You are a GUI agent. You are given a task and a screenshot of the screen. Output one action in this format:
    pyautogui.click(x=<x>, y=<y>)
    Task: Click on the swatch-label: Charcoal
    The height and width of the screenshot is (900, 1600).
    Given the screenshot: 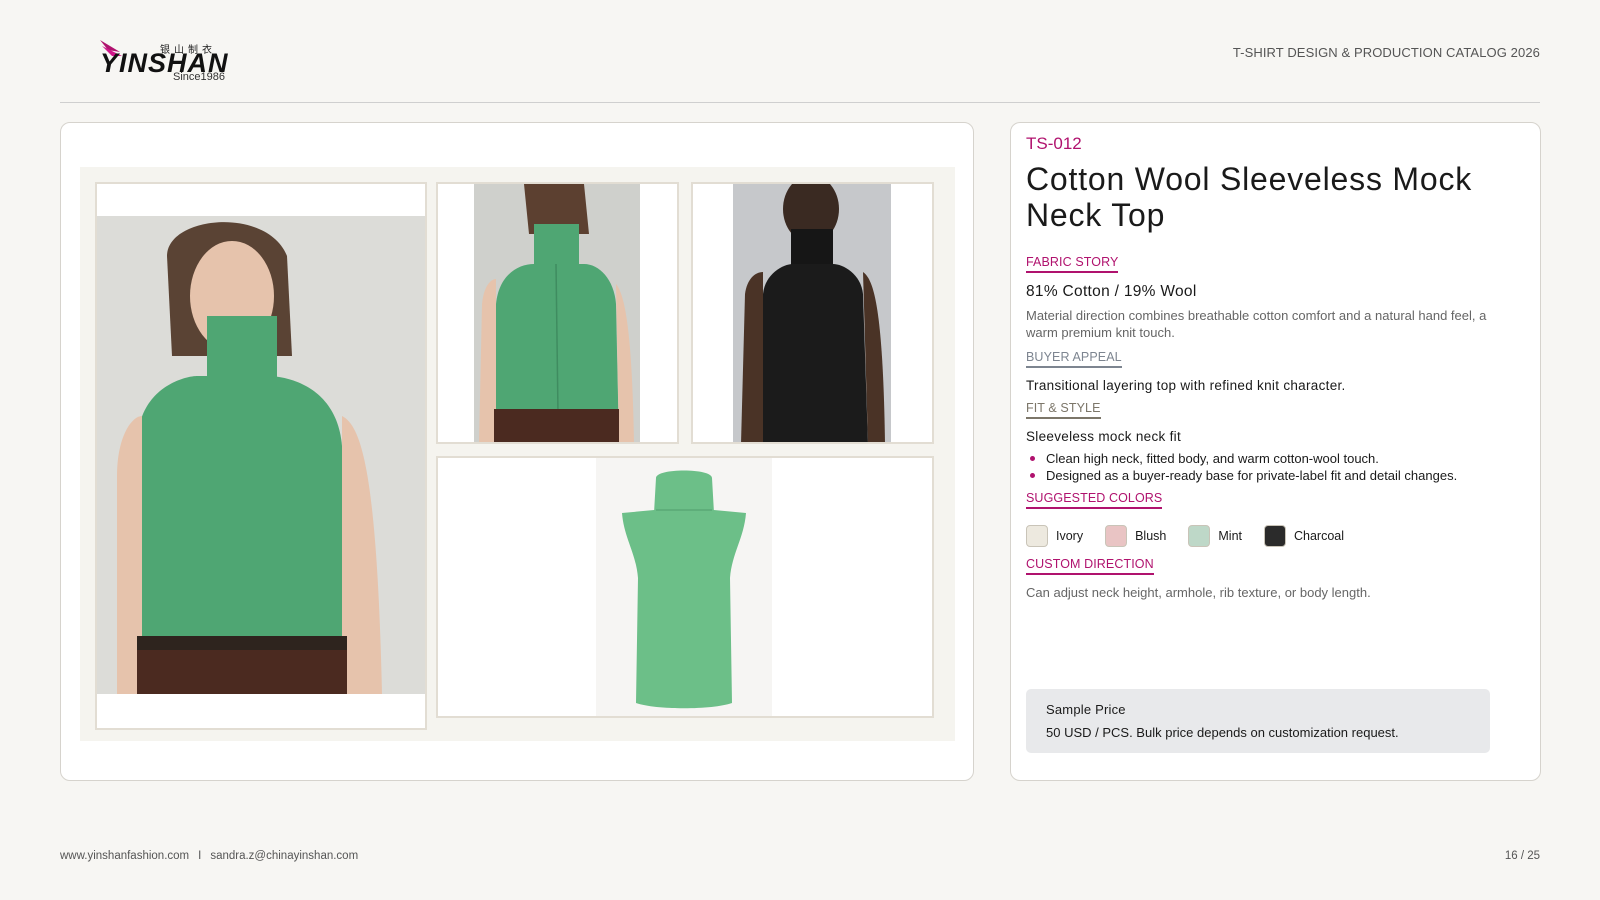 What is the action you would take?
    pyautogui.click(x=1319, y=536)
    